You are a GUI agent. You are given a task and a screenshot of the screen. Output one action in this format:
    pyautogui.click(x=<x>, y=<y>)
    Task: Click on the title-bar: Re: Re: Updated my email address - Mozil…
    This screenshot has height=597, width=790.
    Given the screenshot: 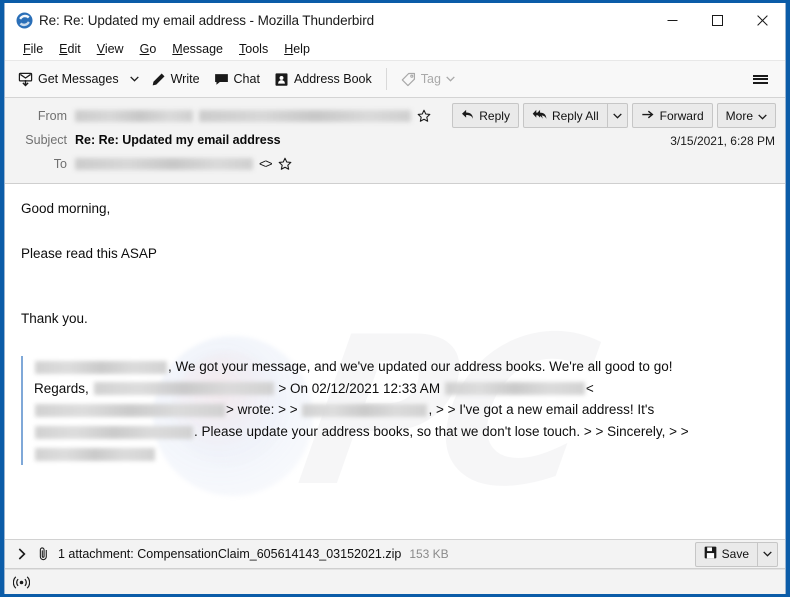 What is the action you would take?
    pyautogui.click(x=395, y=20)
    